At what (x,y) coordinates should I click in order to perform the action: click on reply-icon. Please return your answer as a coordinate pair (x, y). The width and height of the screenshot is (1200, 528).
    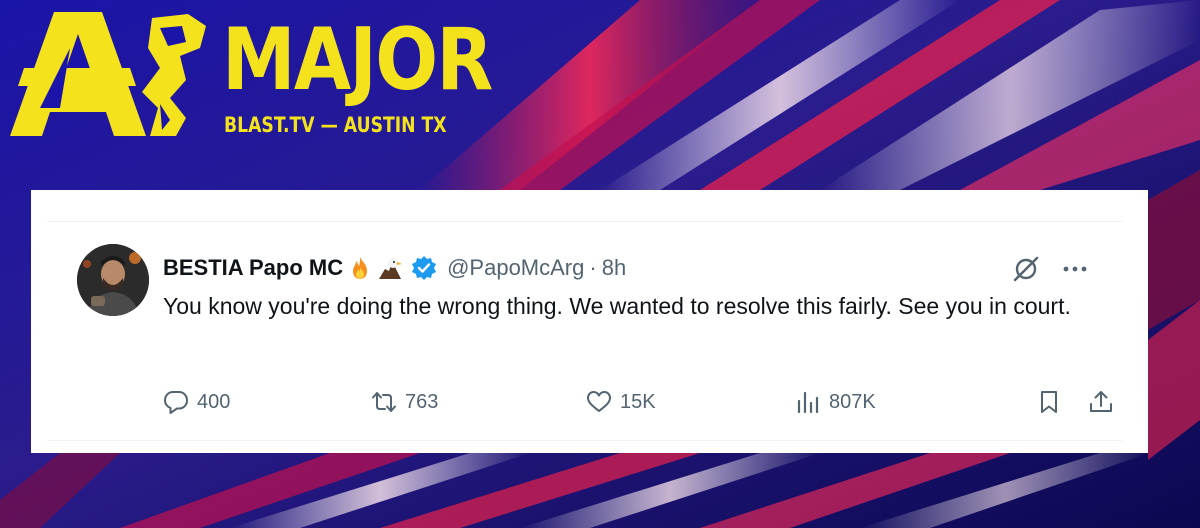
    Looking at the image, I should click on (176, 402).